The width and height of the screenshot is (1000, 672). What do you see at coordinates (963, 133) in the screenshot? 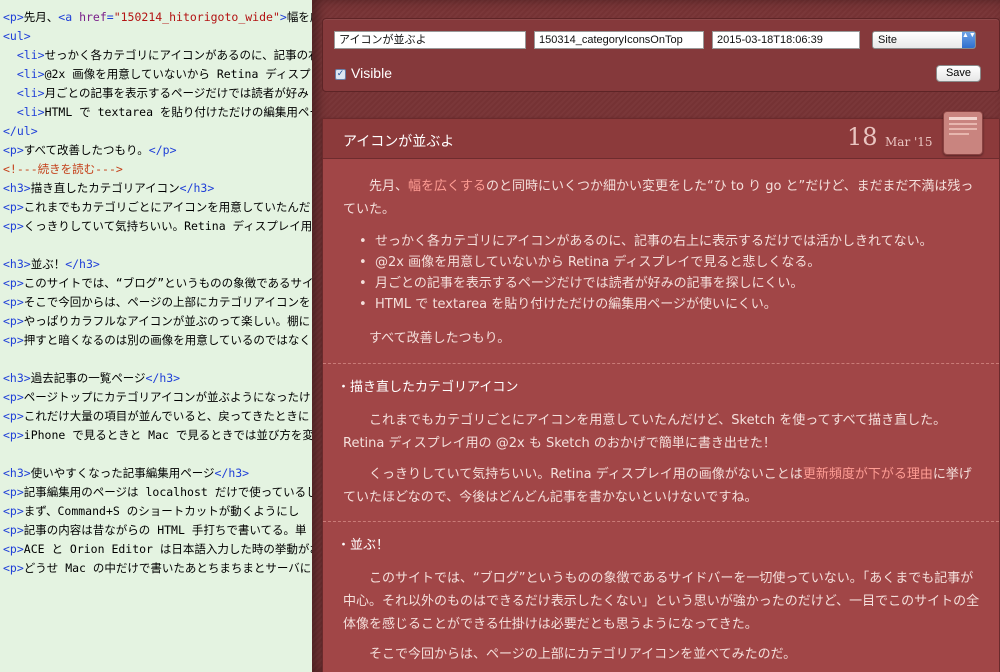
I see `category-notes-icon` at bounding box center [963, 133].